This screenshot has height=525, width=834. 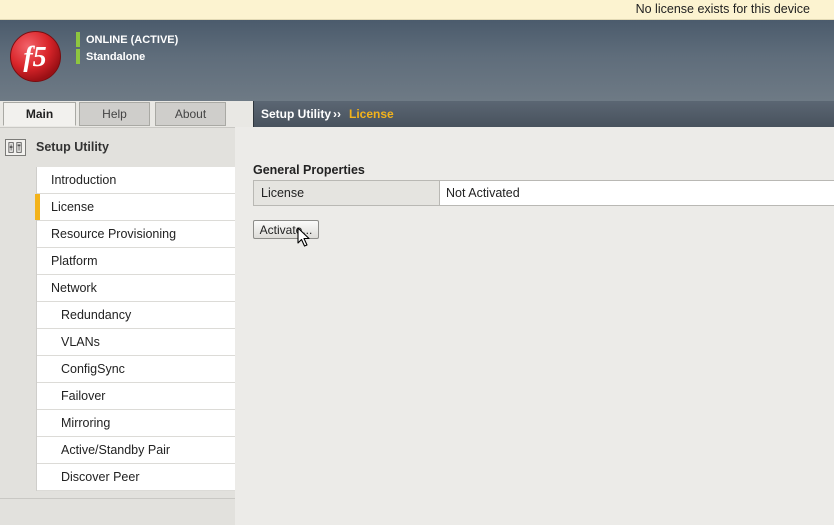 I want to click on f5-logo: f5, so click(x=35, y=56).